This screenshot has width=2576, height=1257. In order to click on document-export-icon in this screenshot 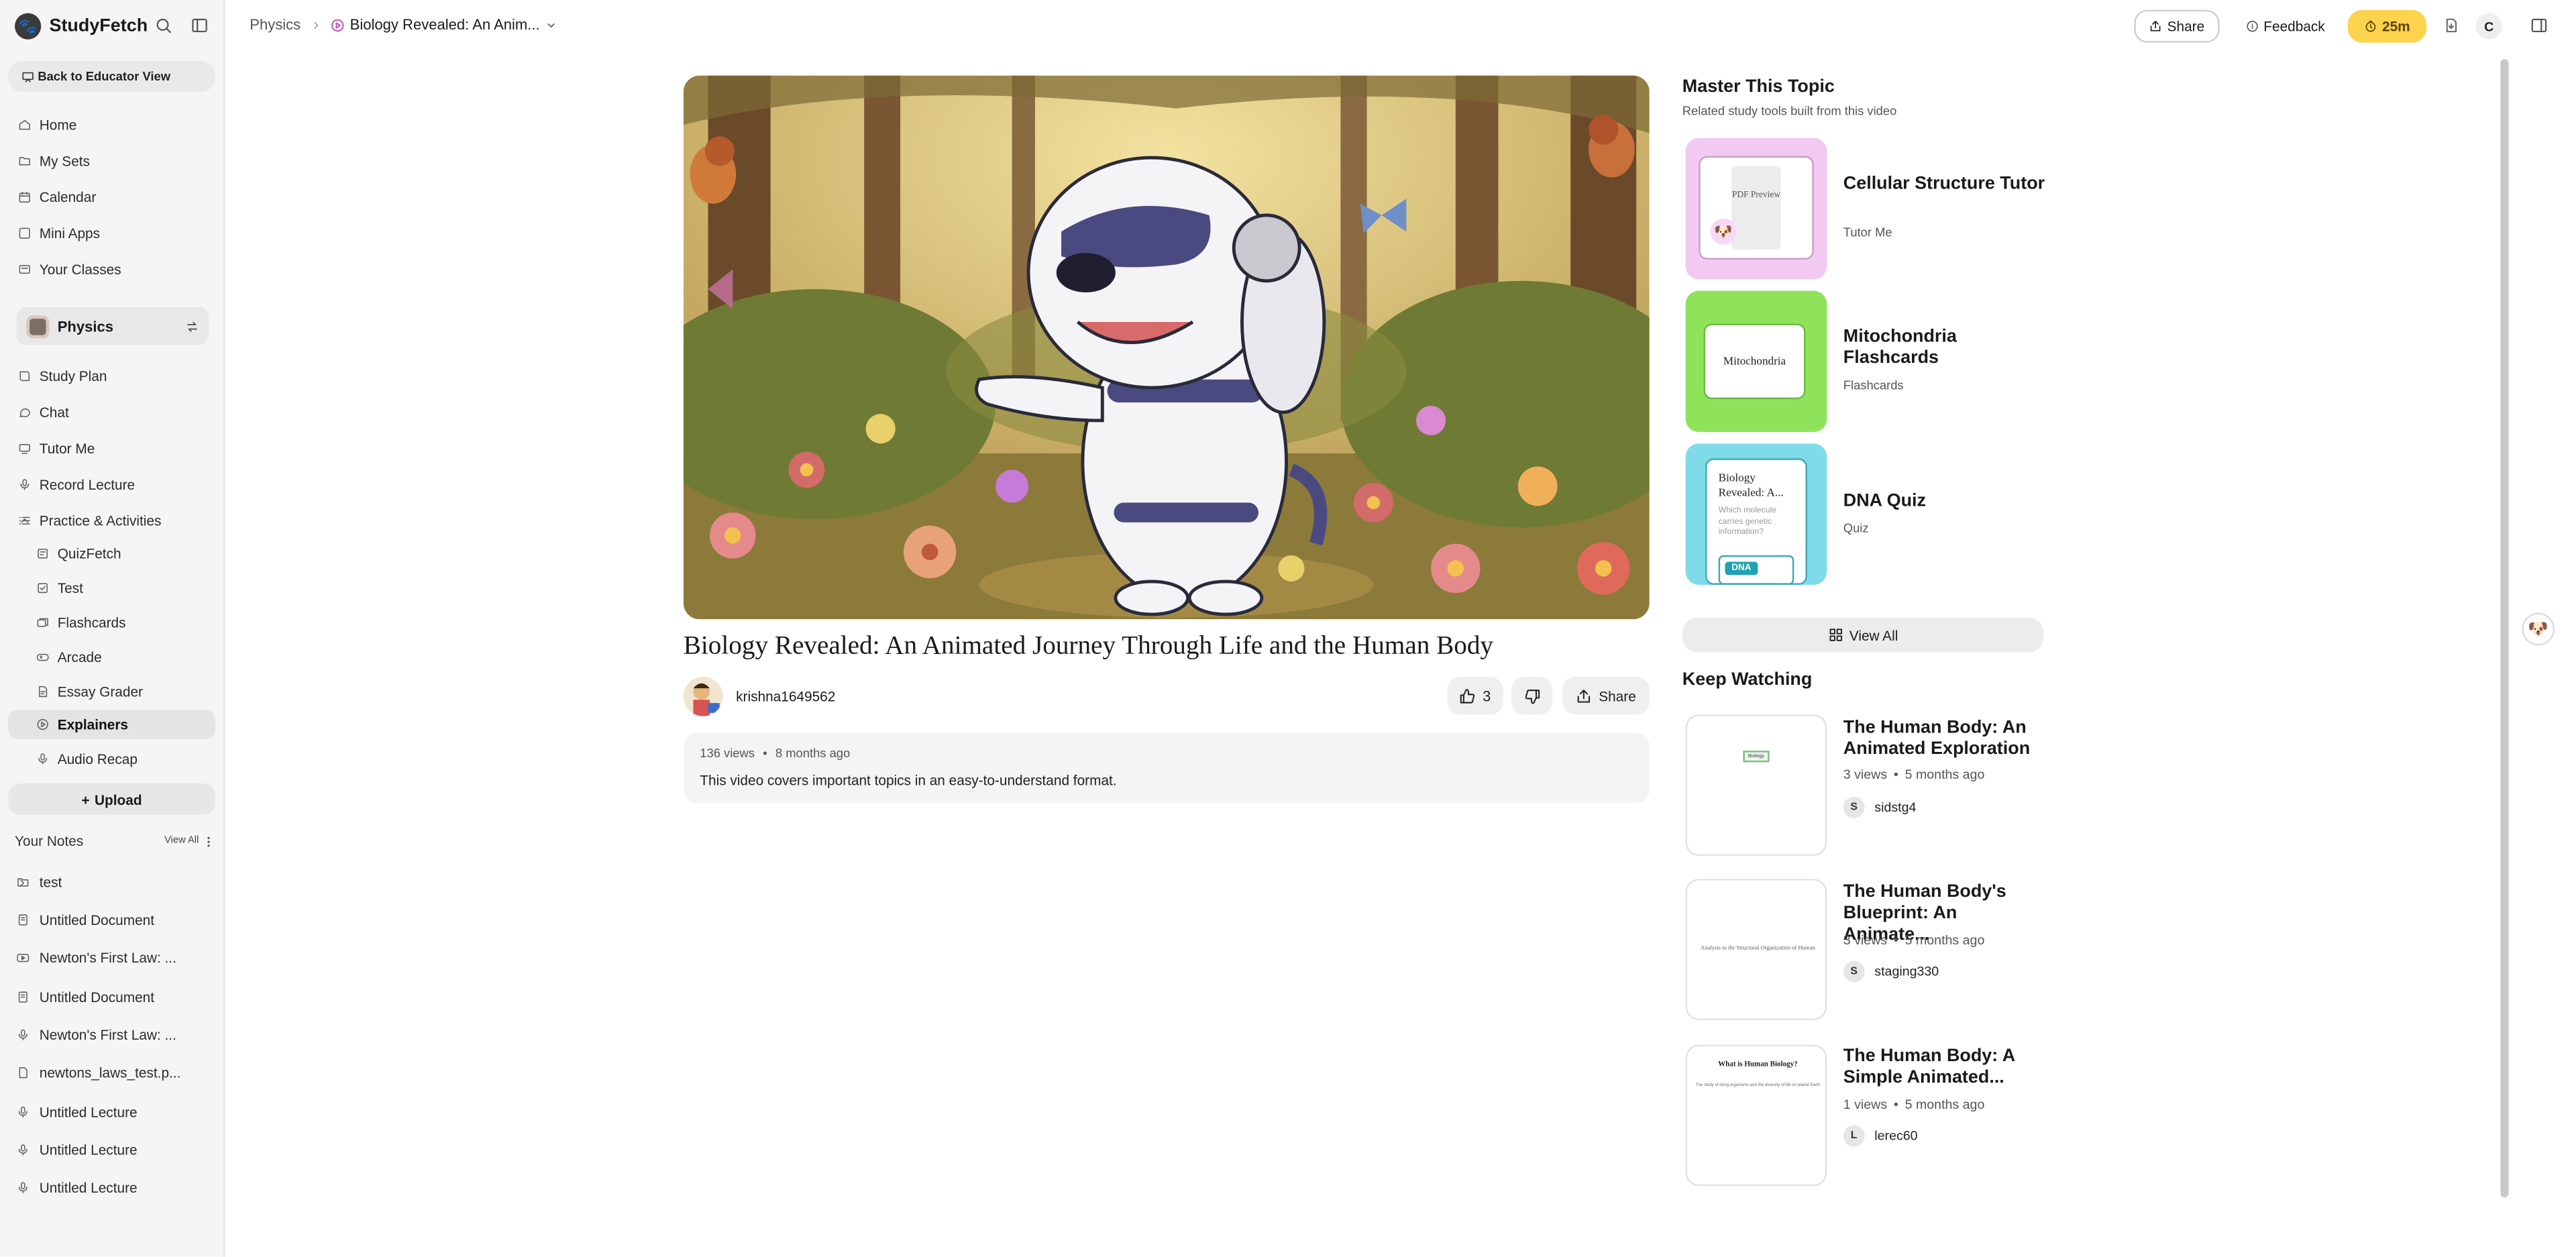, I will do `click(2451, 25)`.